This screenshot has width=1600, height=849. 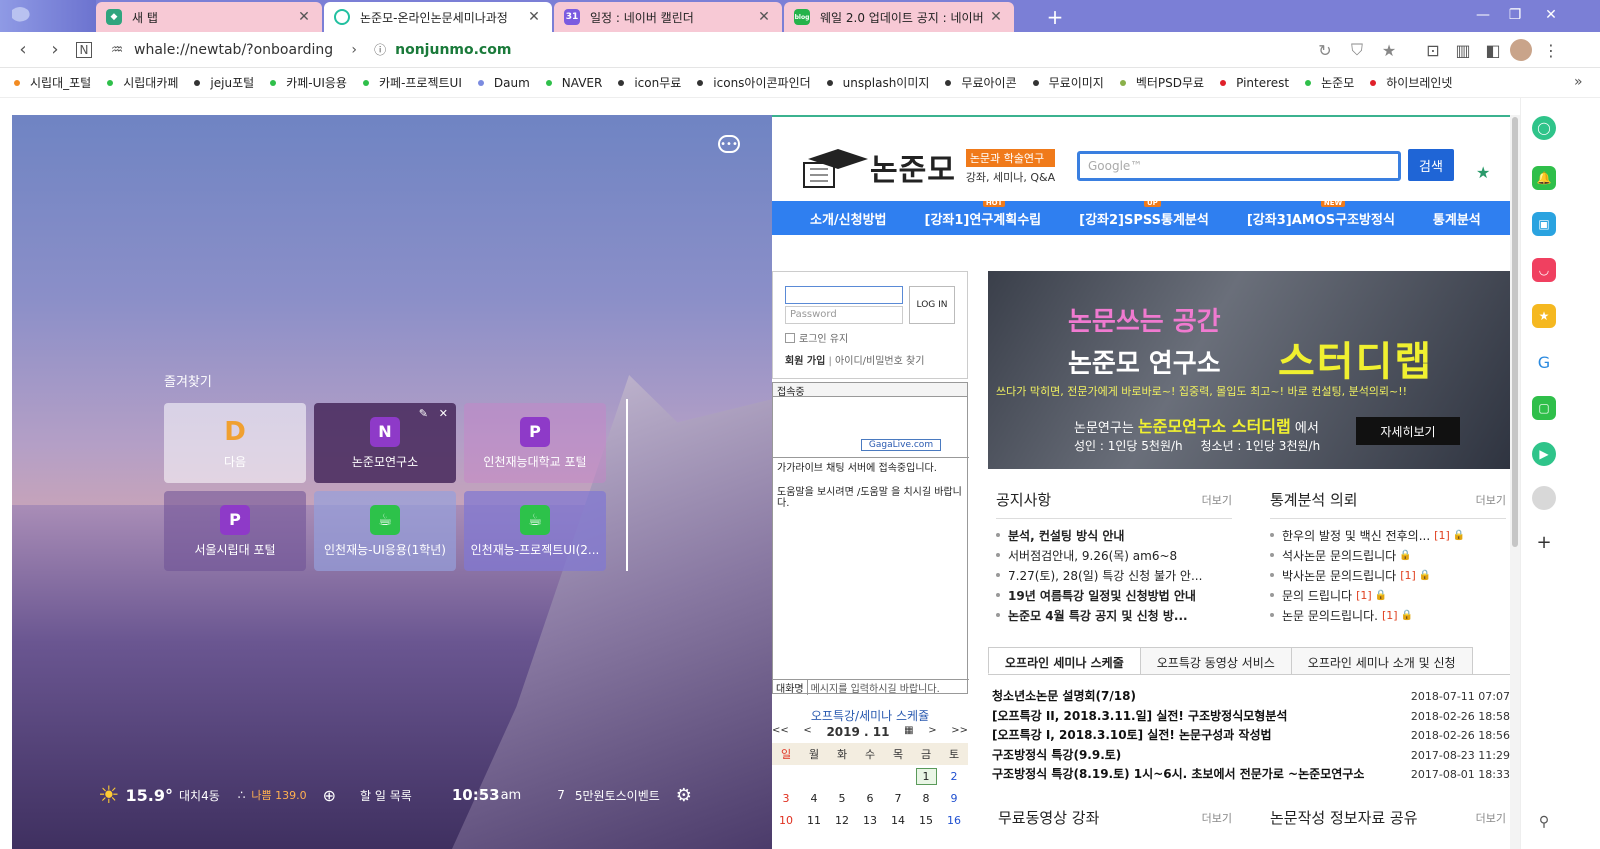 What do you see at coordinates (1329, 82) in the screenshot?
I see `bookmark-item: 논준모` at bounding box center [1329, 82].